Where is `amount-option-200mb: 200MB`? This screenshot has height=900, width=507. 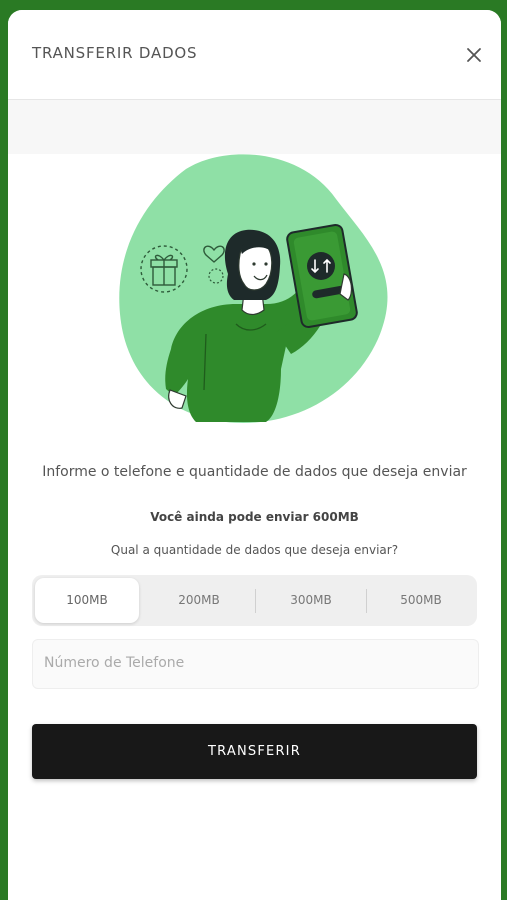 amount-option-200mb: 200MB is located at coordinates (199, 600).